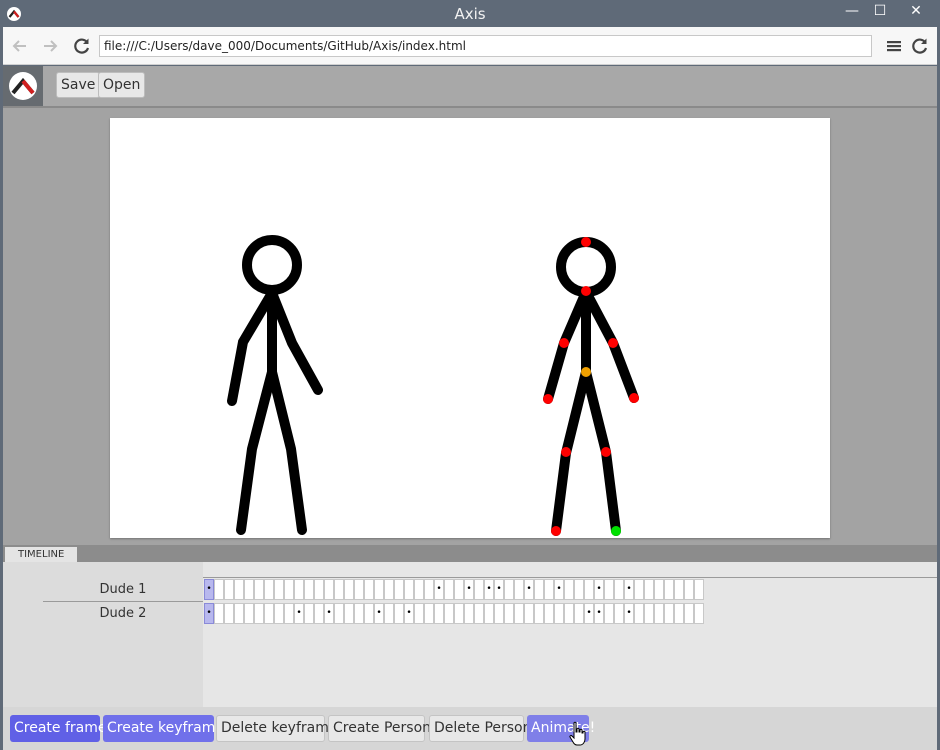  I want to click on open-button: Open, so click(122, 85).